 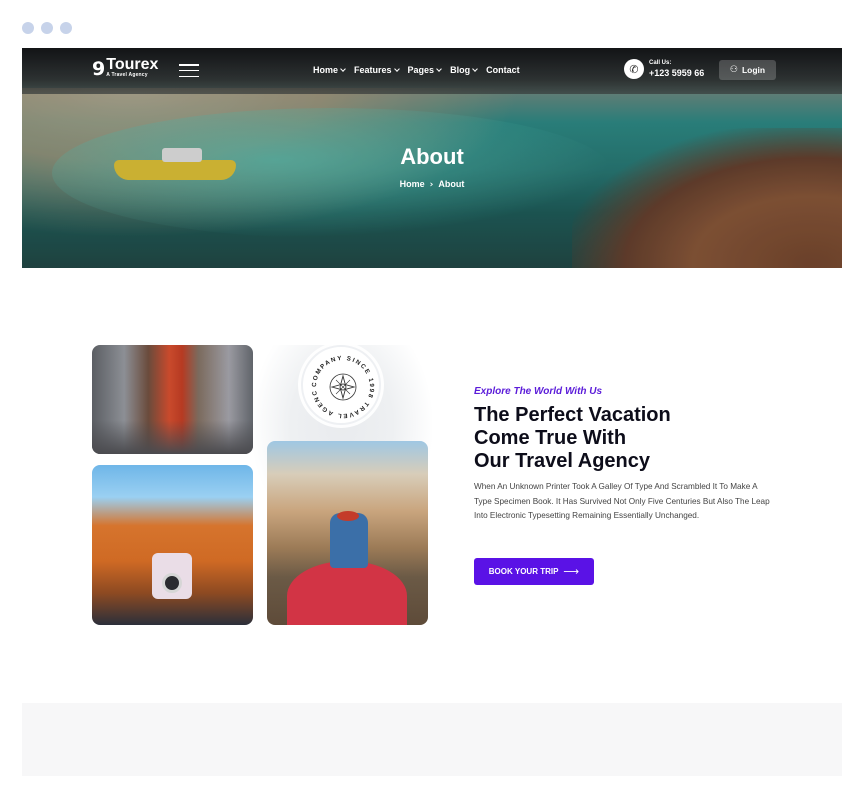 I want to click on nav-item-contact: Contact, so click(x=503, y=70).